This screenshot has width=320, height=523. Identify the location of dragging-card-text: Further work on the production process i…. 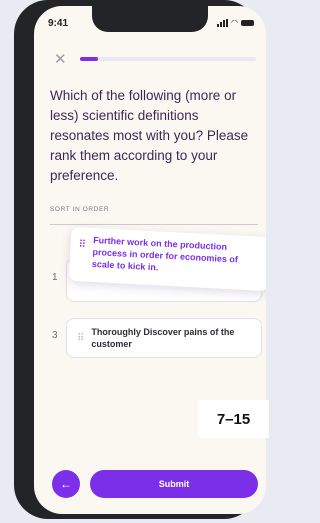
(165, 253).